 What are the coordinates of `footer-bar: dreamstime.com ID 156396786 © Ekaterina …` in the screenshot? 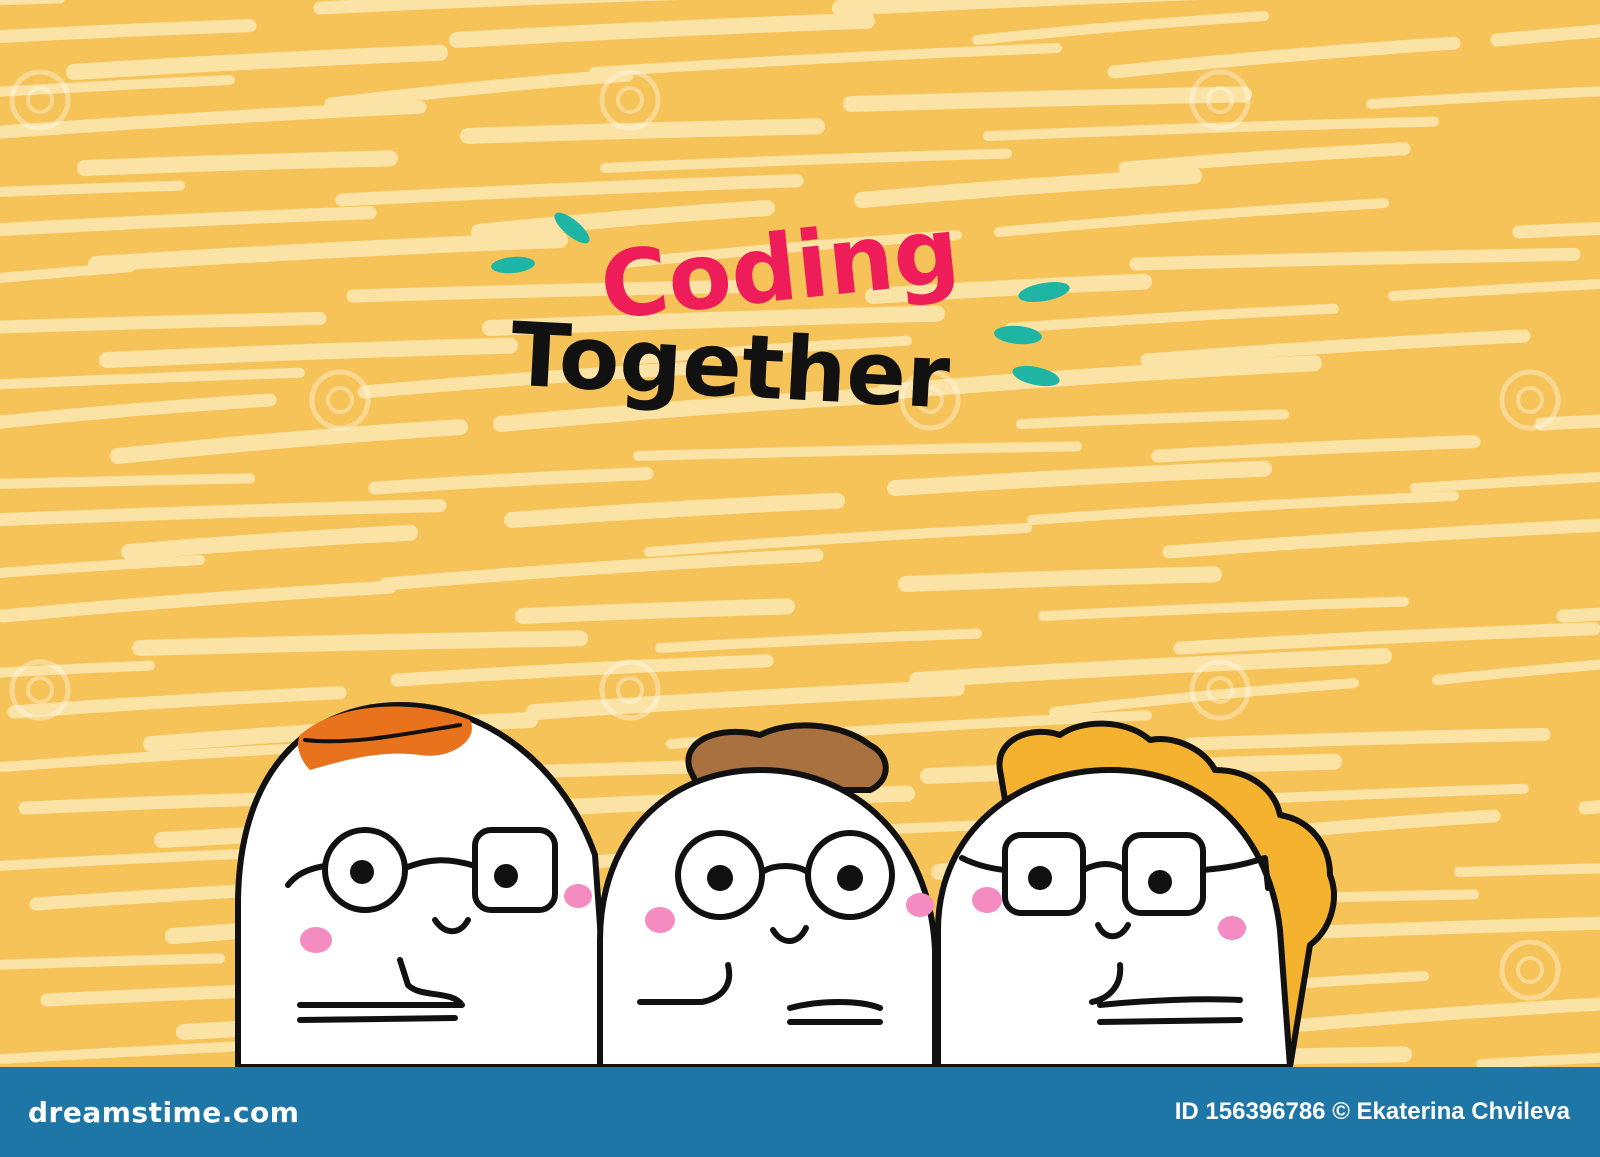 It's located at (800, 1112).